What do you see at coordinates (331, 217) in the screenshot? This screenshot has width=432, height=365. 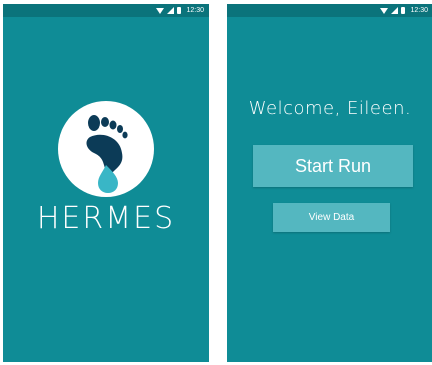 I see `view-data-button: View Data` at bounding box center [331, 217].